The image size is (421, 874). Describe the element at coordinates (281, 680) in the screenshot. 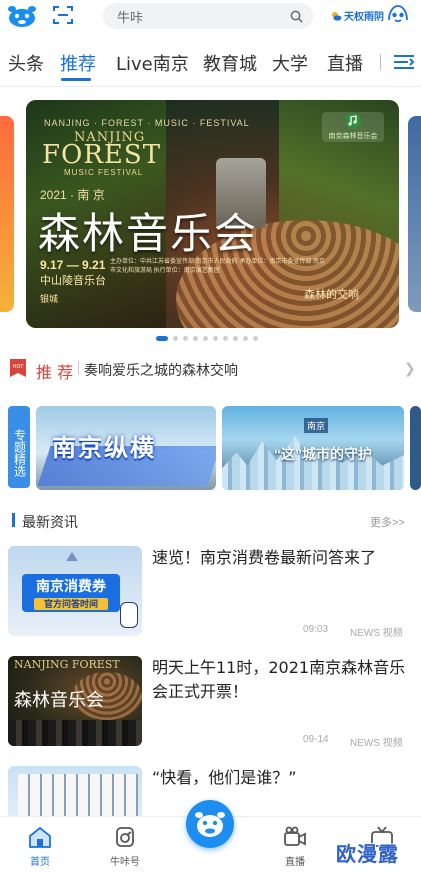

I see `news-headline: 明天上午11时，2021南京森林音乐会正式开票！` at that location.